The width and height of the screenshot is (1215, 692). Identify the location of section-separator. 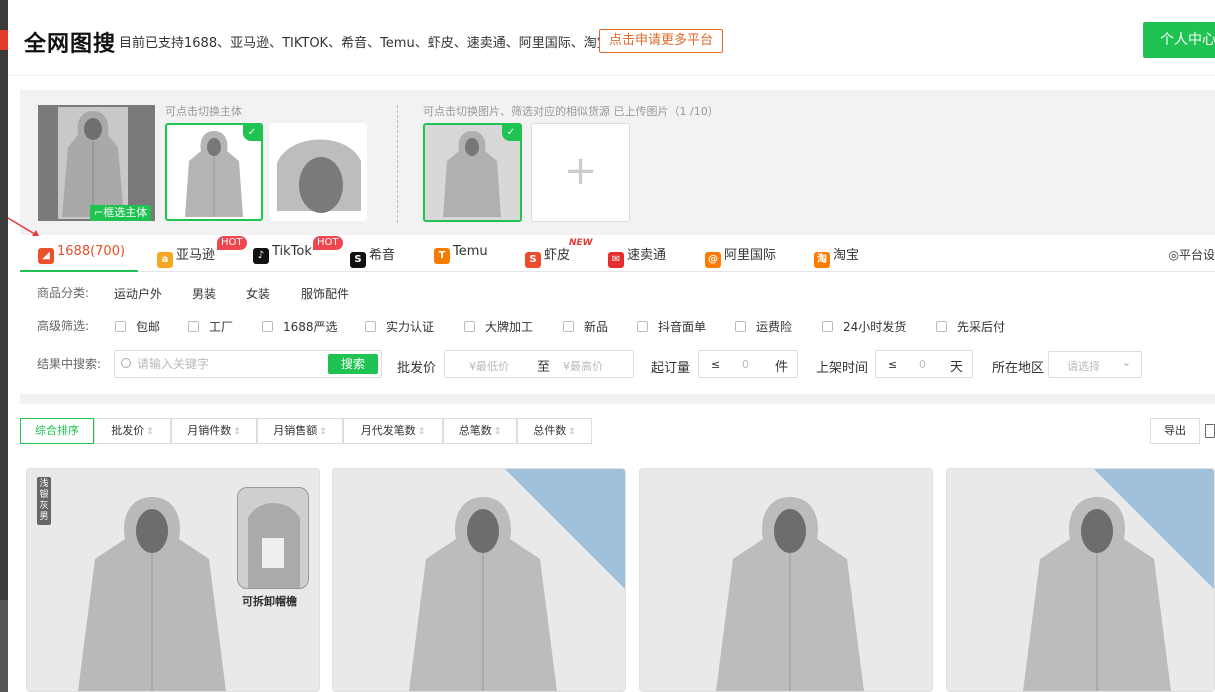
(617, 399).